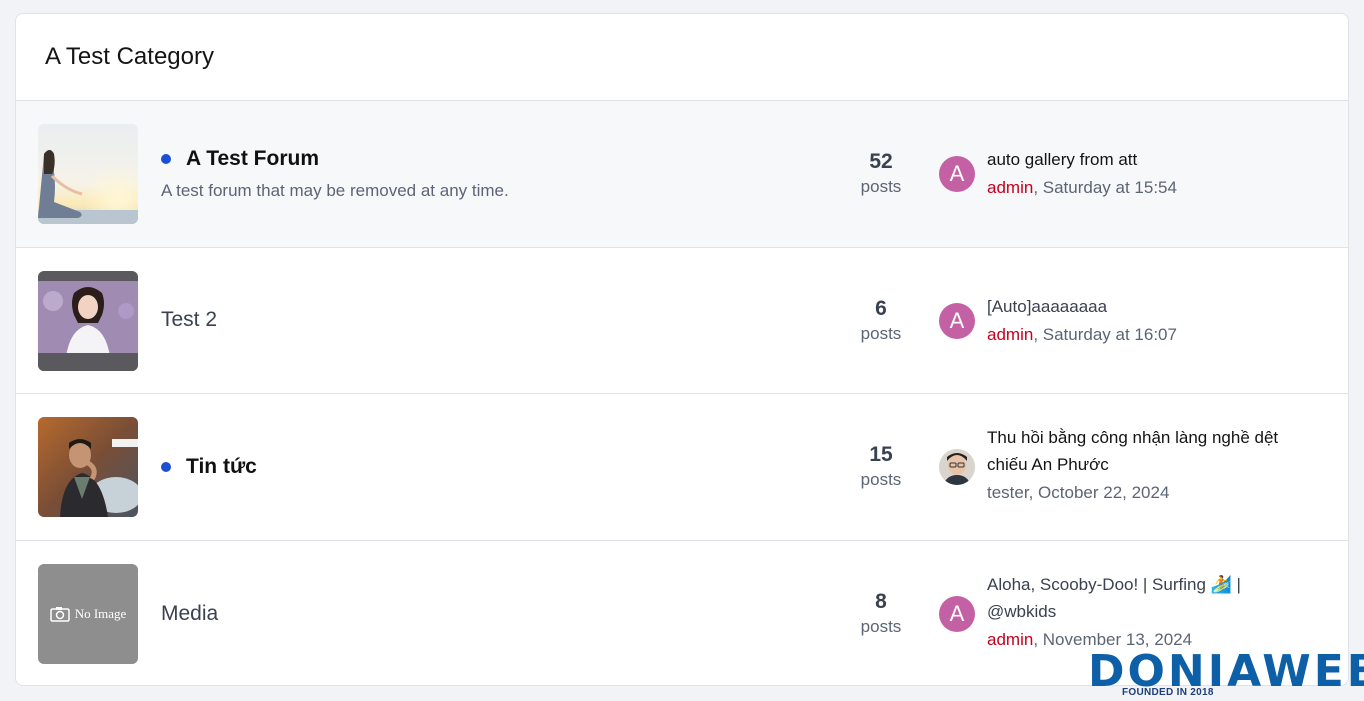 Image resolution: width=1364 pixels, height=701 pixels. I want to click on user-photo-icon, so click(957, 467).